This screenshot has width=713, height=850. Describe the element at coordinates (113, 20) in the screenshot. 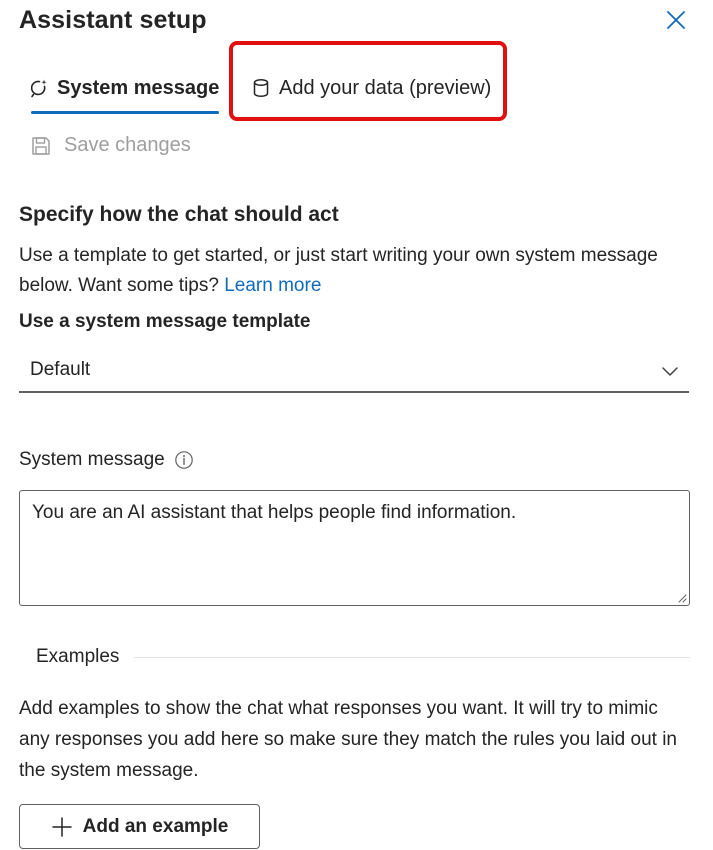

I see `panel-title: Assistant setup` at that location.